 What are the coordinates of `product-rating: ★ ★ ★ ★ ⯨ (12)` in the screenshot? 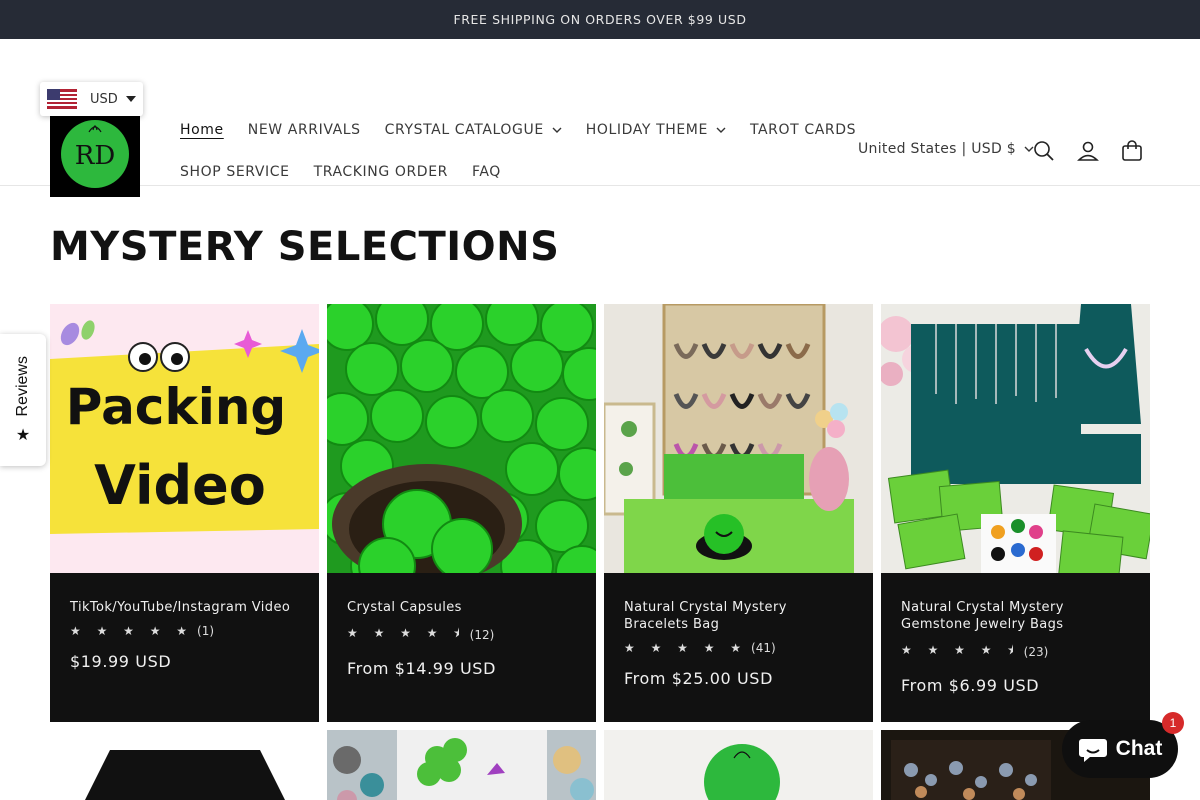 It's located at (461, 634).